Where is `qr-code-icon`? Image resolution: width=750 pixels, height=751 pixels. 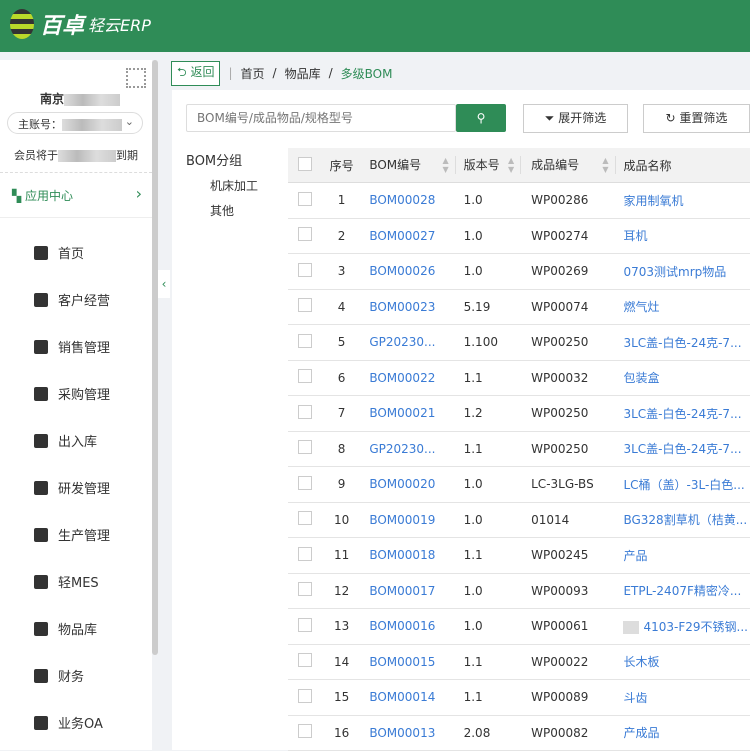
qr-code-icon is located at coordinates (136, 78).